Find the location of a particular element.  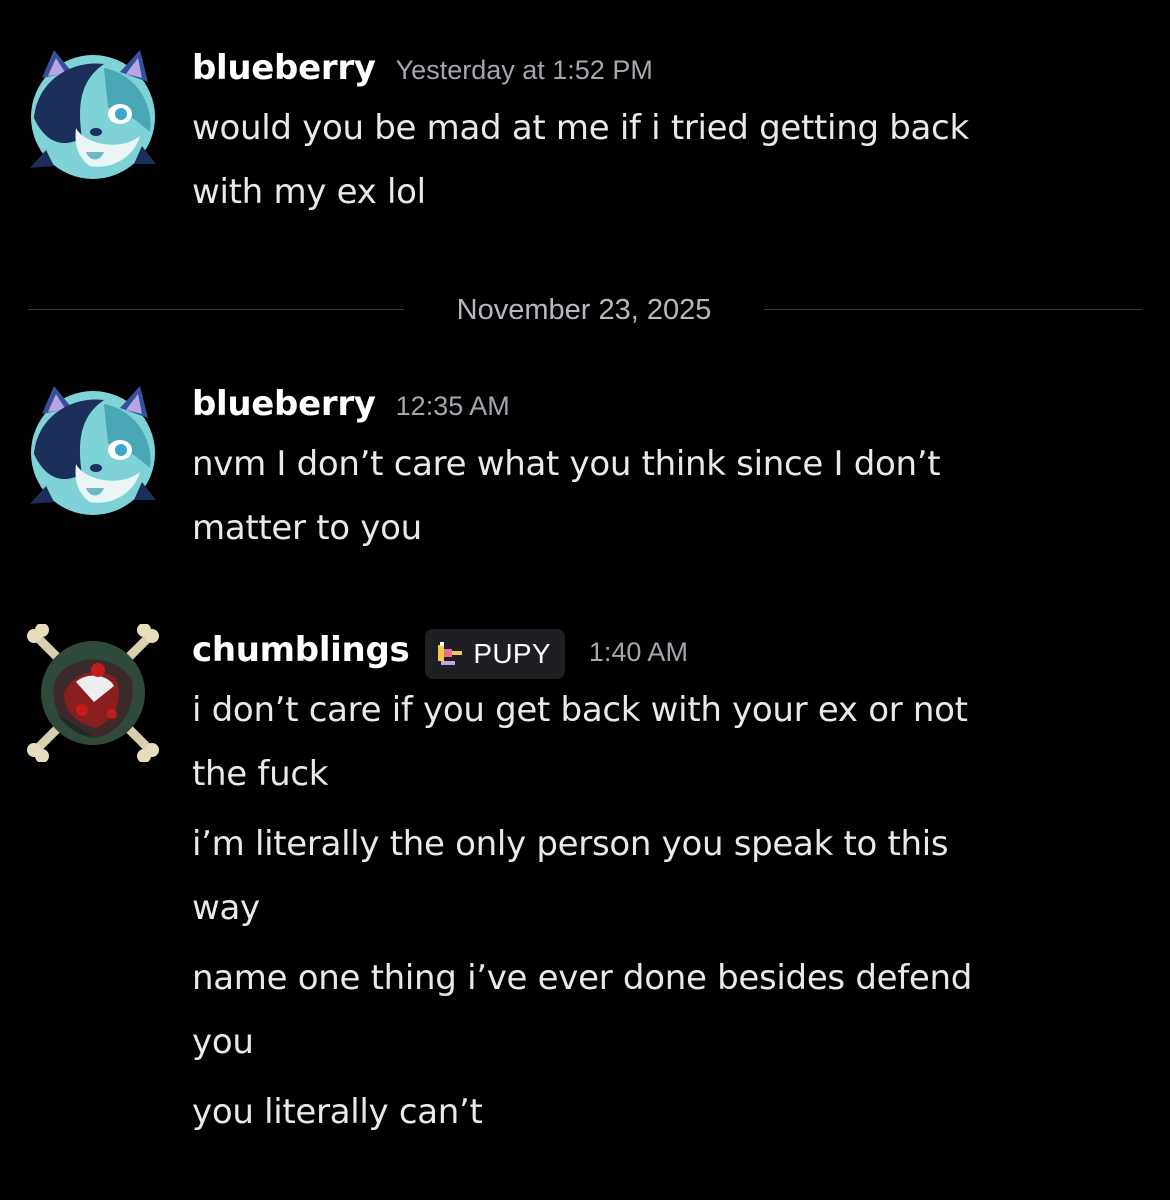

pupy-tag-icon is located at coordinates (450, 653).